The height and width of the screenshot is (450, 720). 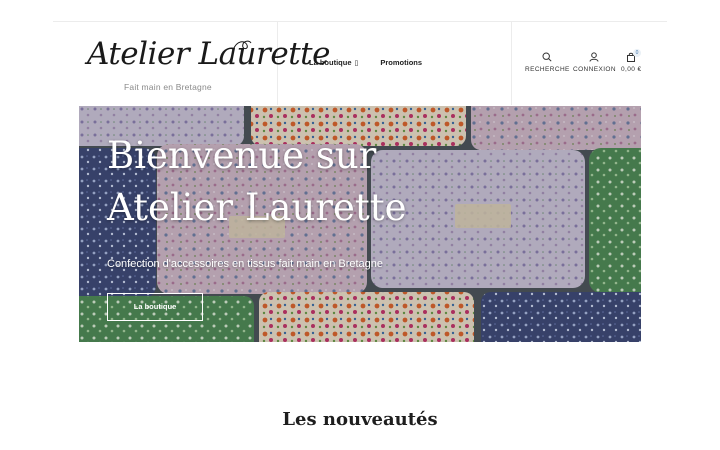 I want to click on search-icon, so click(x=547, y=57).